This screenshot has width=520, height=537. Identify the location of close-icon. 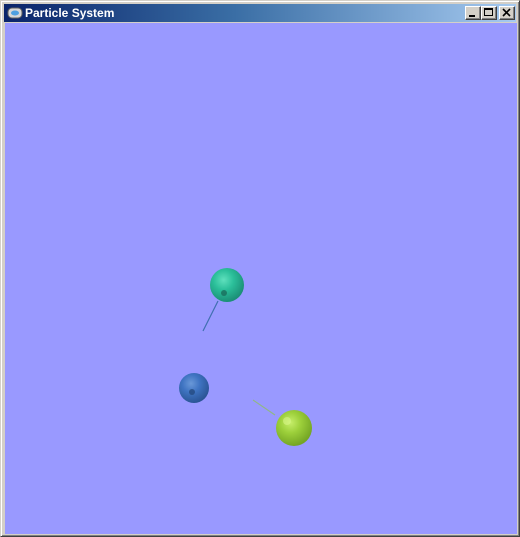
(506, 12).